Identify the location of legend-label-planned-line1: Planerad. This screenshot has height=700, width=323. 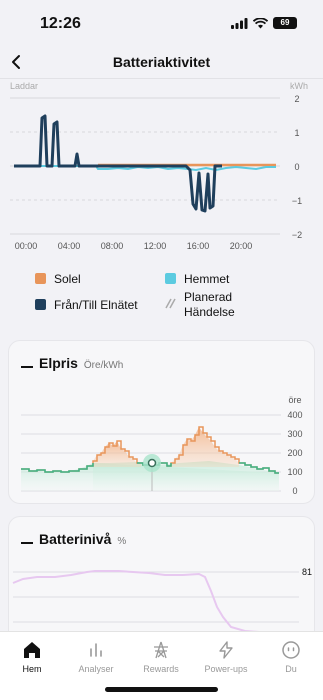
(208, 297).